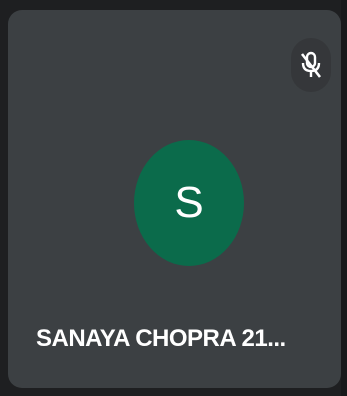 The height and width of the screenshot is (396, 347). I want to click on avatar-initial: S, so click(189, 202).